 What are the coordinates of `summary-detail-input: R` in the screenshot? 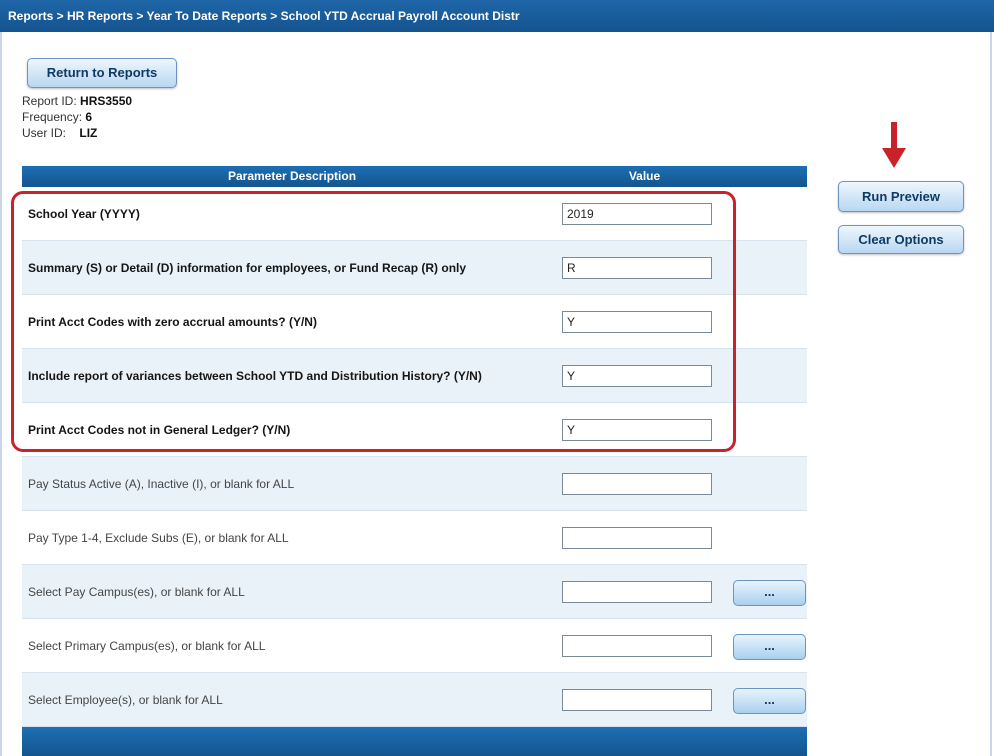 It's located at (637, 268).